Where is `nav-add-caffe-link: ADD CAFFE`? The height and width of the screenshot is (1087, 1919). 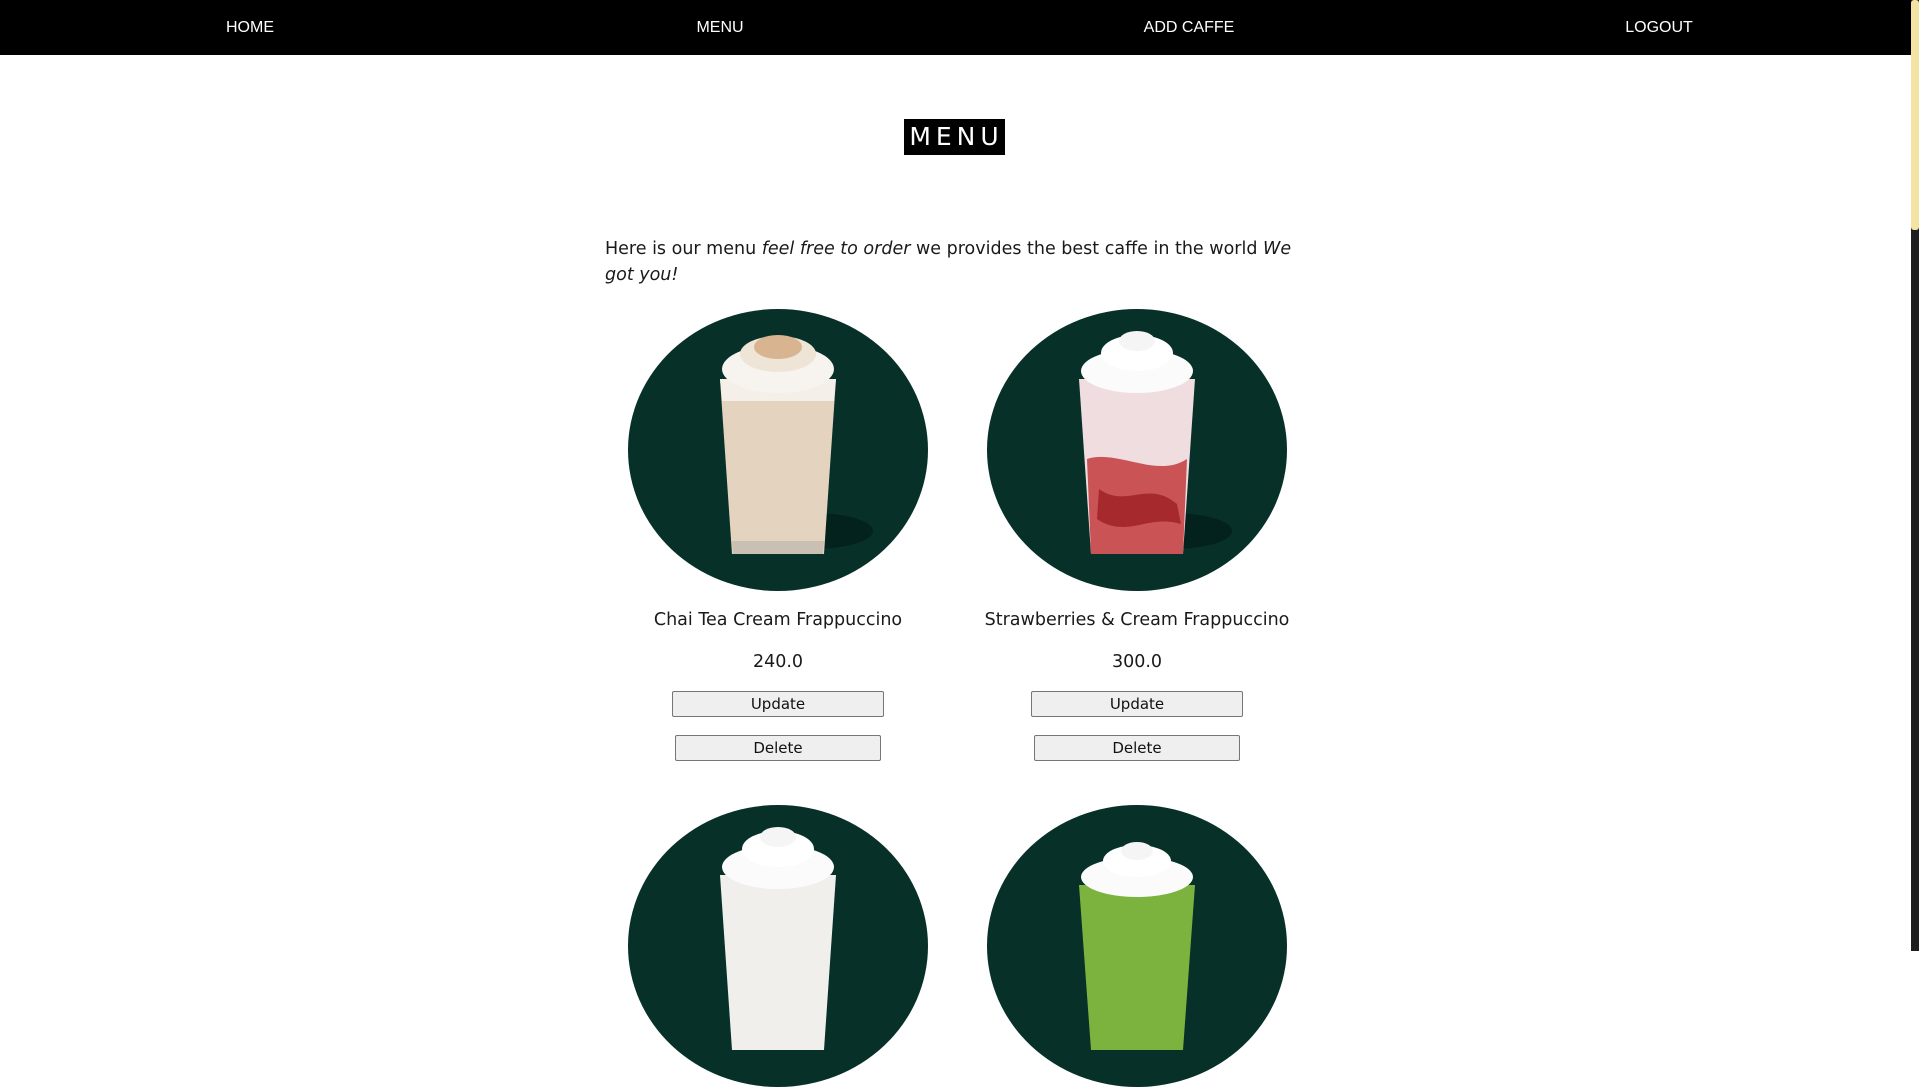 nav-add-caffe-link: ADD CAFFE is located at coordinates (1189, 27).